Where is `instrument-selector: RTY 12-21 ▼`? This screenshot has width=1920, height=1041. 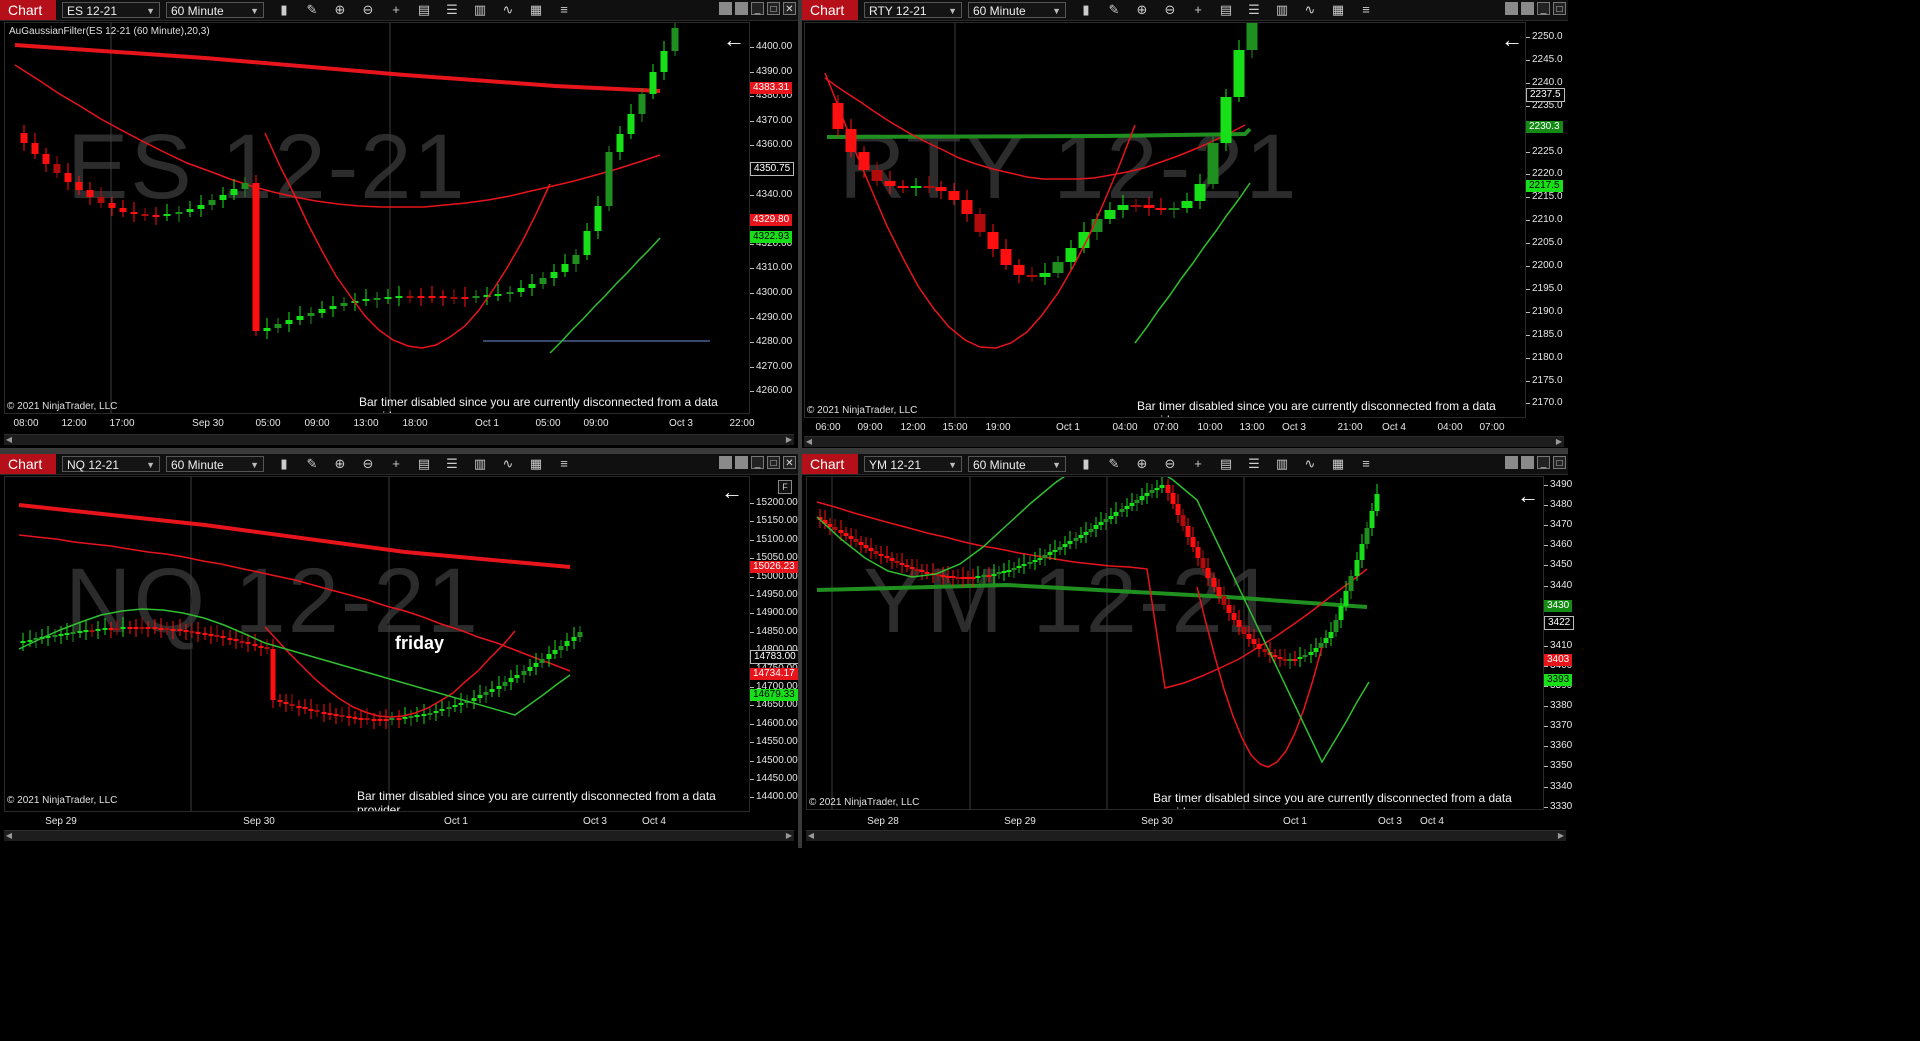 instrument-selector: RTY 12-21 ▼ is located at coordinates (913, 10).